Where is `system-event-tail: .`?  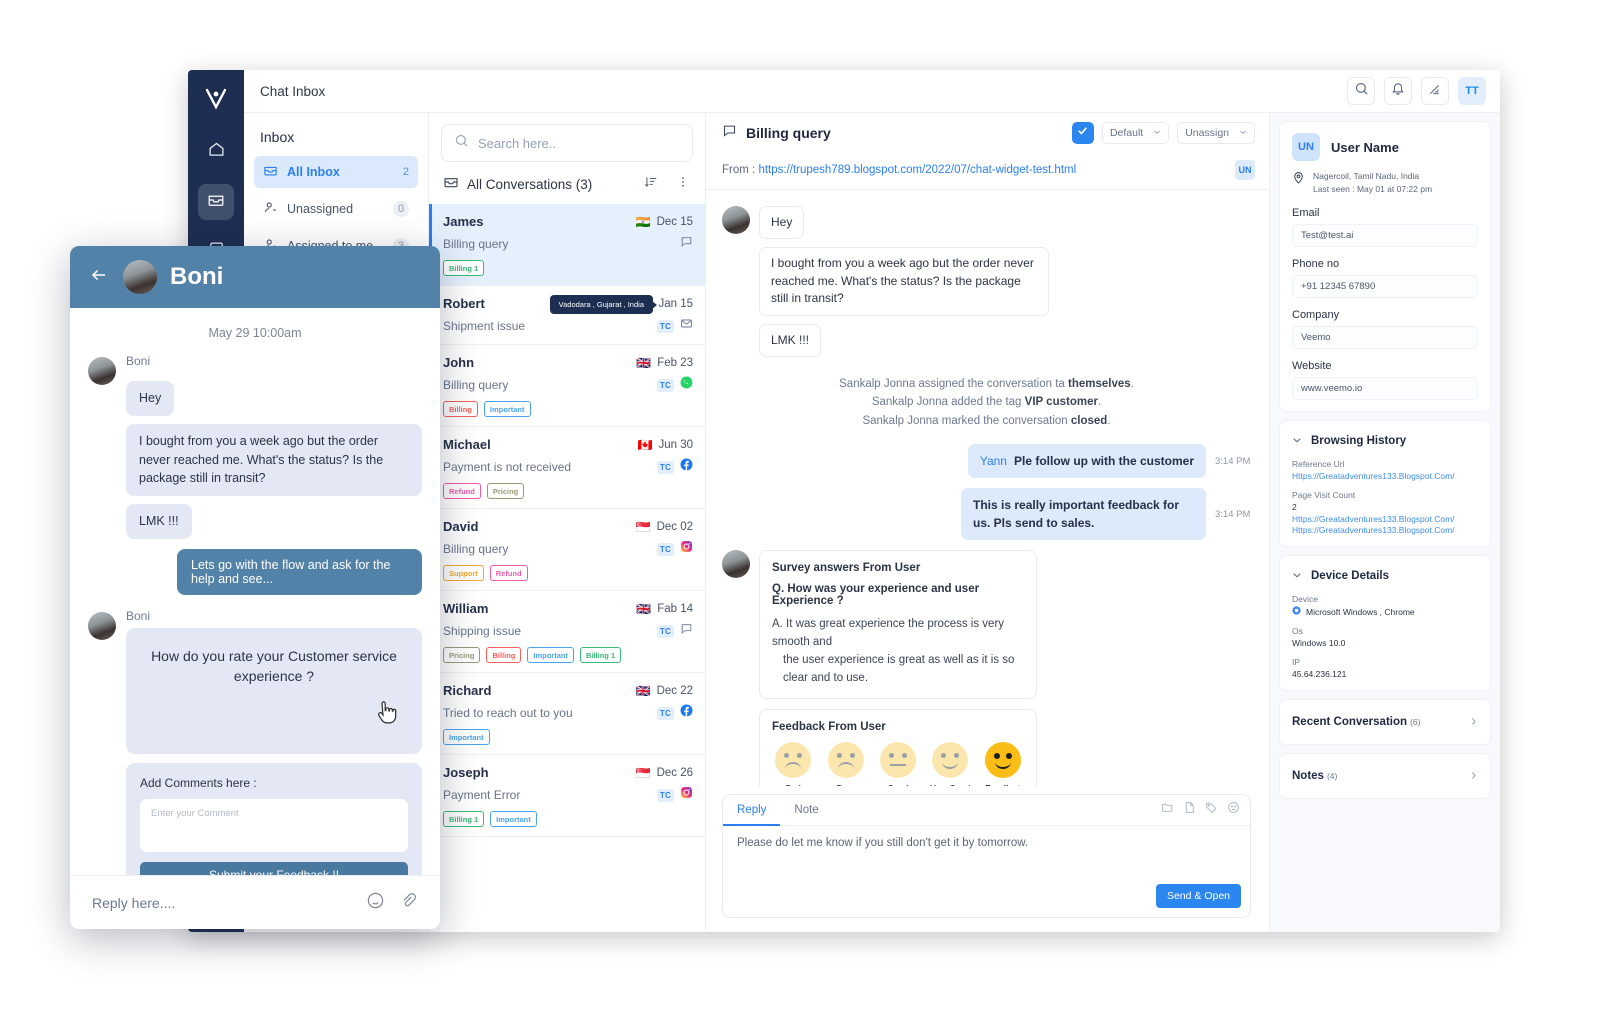 system-event-tail: . is located at coordinates (1132, 383).